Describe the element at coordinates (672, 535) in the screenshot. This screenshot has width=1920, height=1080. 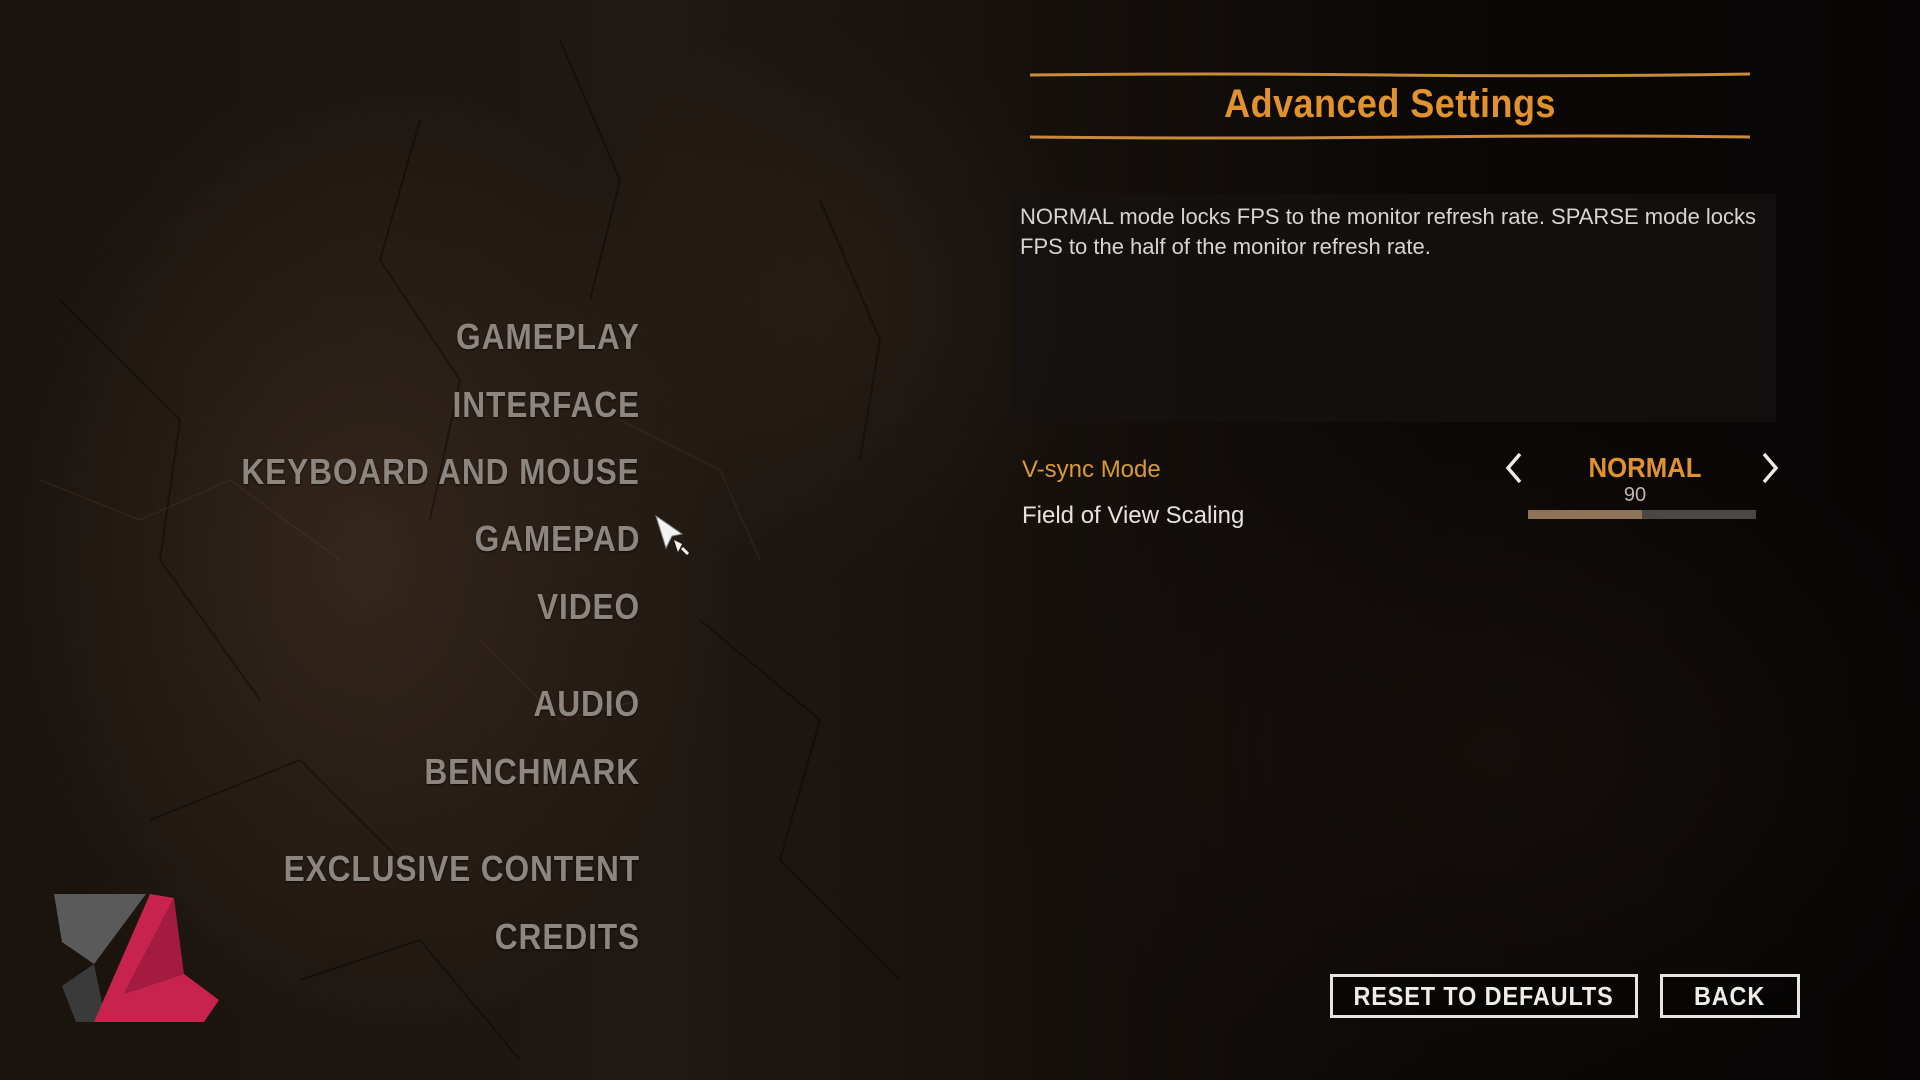
I see `mouse-pointer-icon` at that location.